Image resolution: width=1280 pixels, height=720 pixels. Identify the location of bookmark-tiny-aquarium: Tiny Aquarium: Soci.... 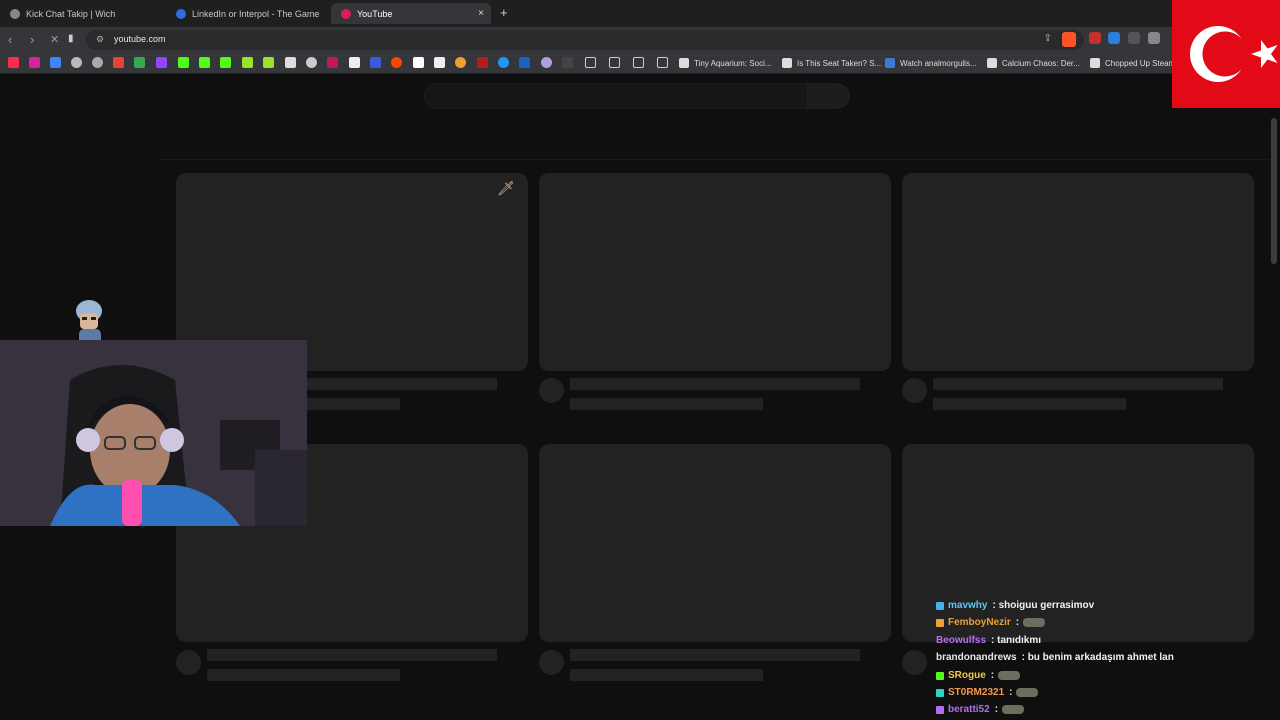
(725, 63).